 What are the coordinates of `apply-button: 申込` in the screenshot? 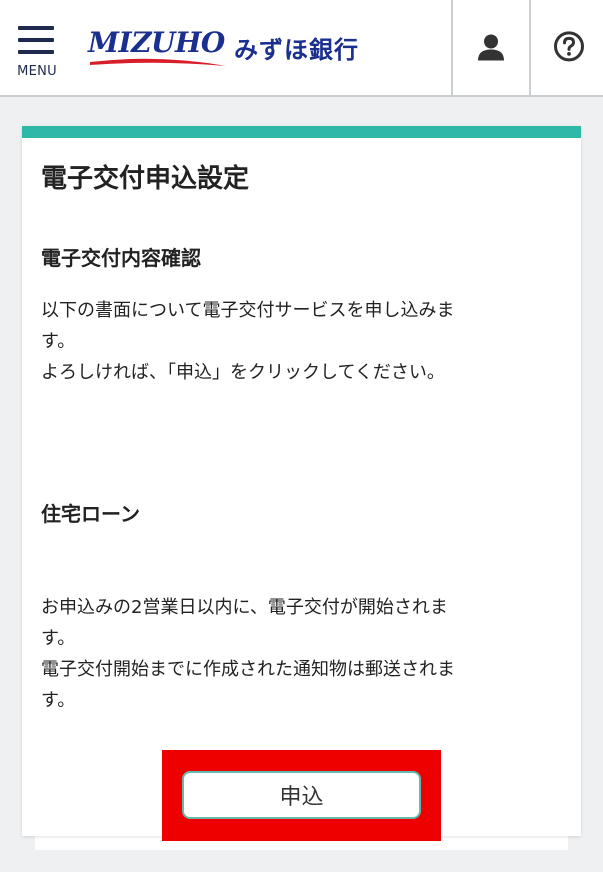 It's located at (301, 795).